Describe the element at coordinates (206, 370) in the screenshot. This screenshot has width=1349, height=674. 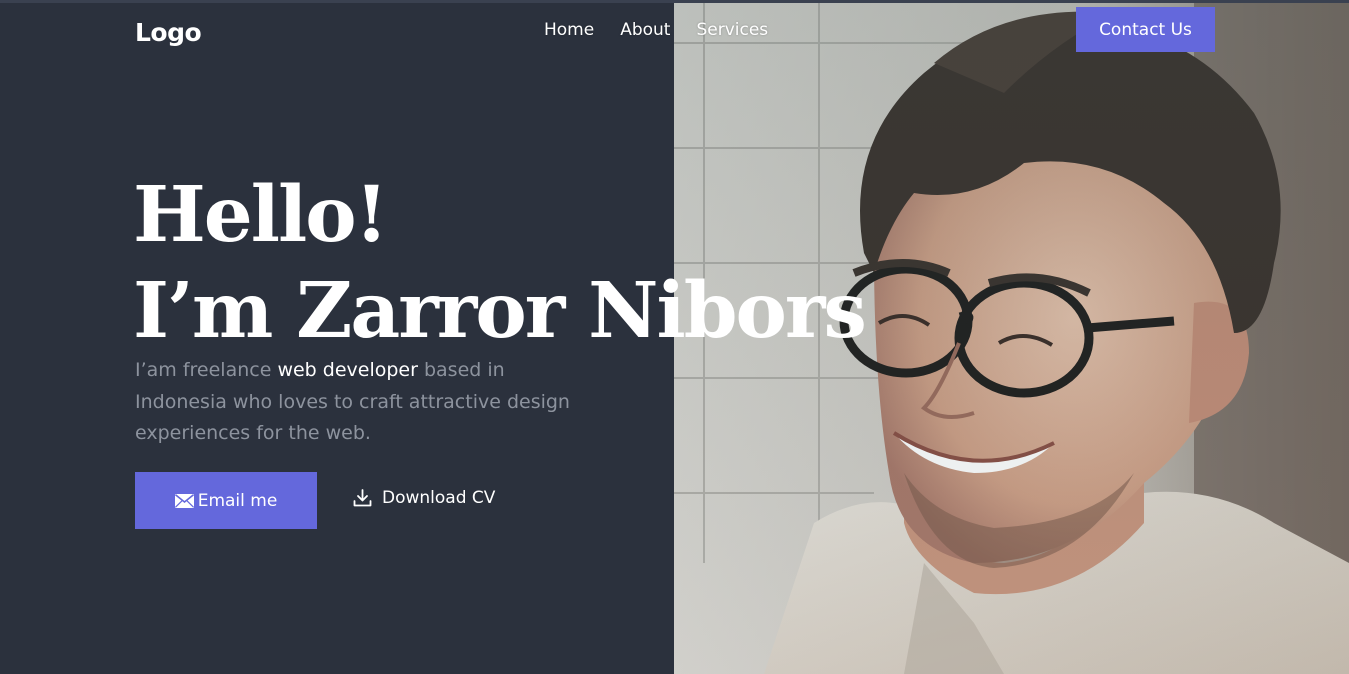
I see `hero-desc-part1: I’am freelance` at that location.